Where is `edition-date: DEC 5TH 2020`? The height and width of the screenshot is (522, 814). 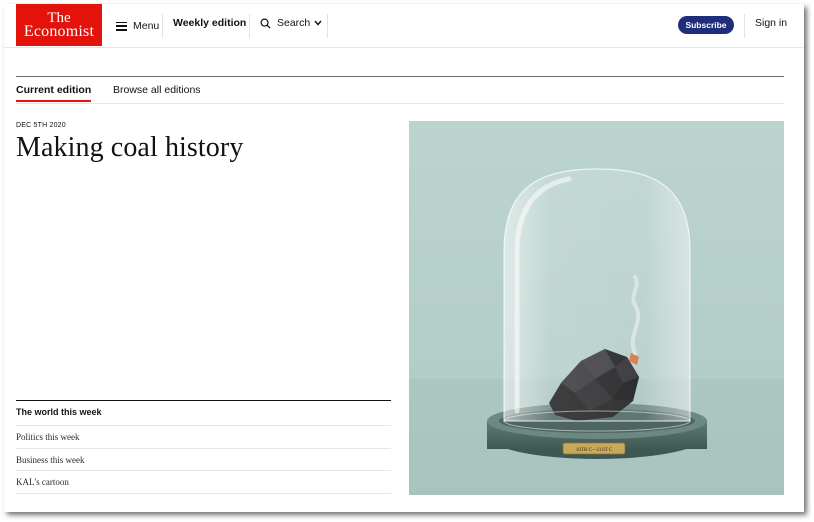
edition-date: DEC 5TH 2020 is located at coordinates (41, 125).